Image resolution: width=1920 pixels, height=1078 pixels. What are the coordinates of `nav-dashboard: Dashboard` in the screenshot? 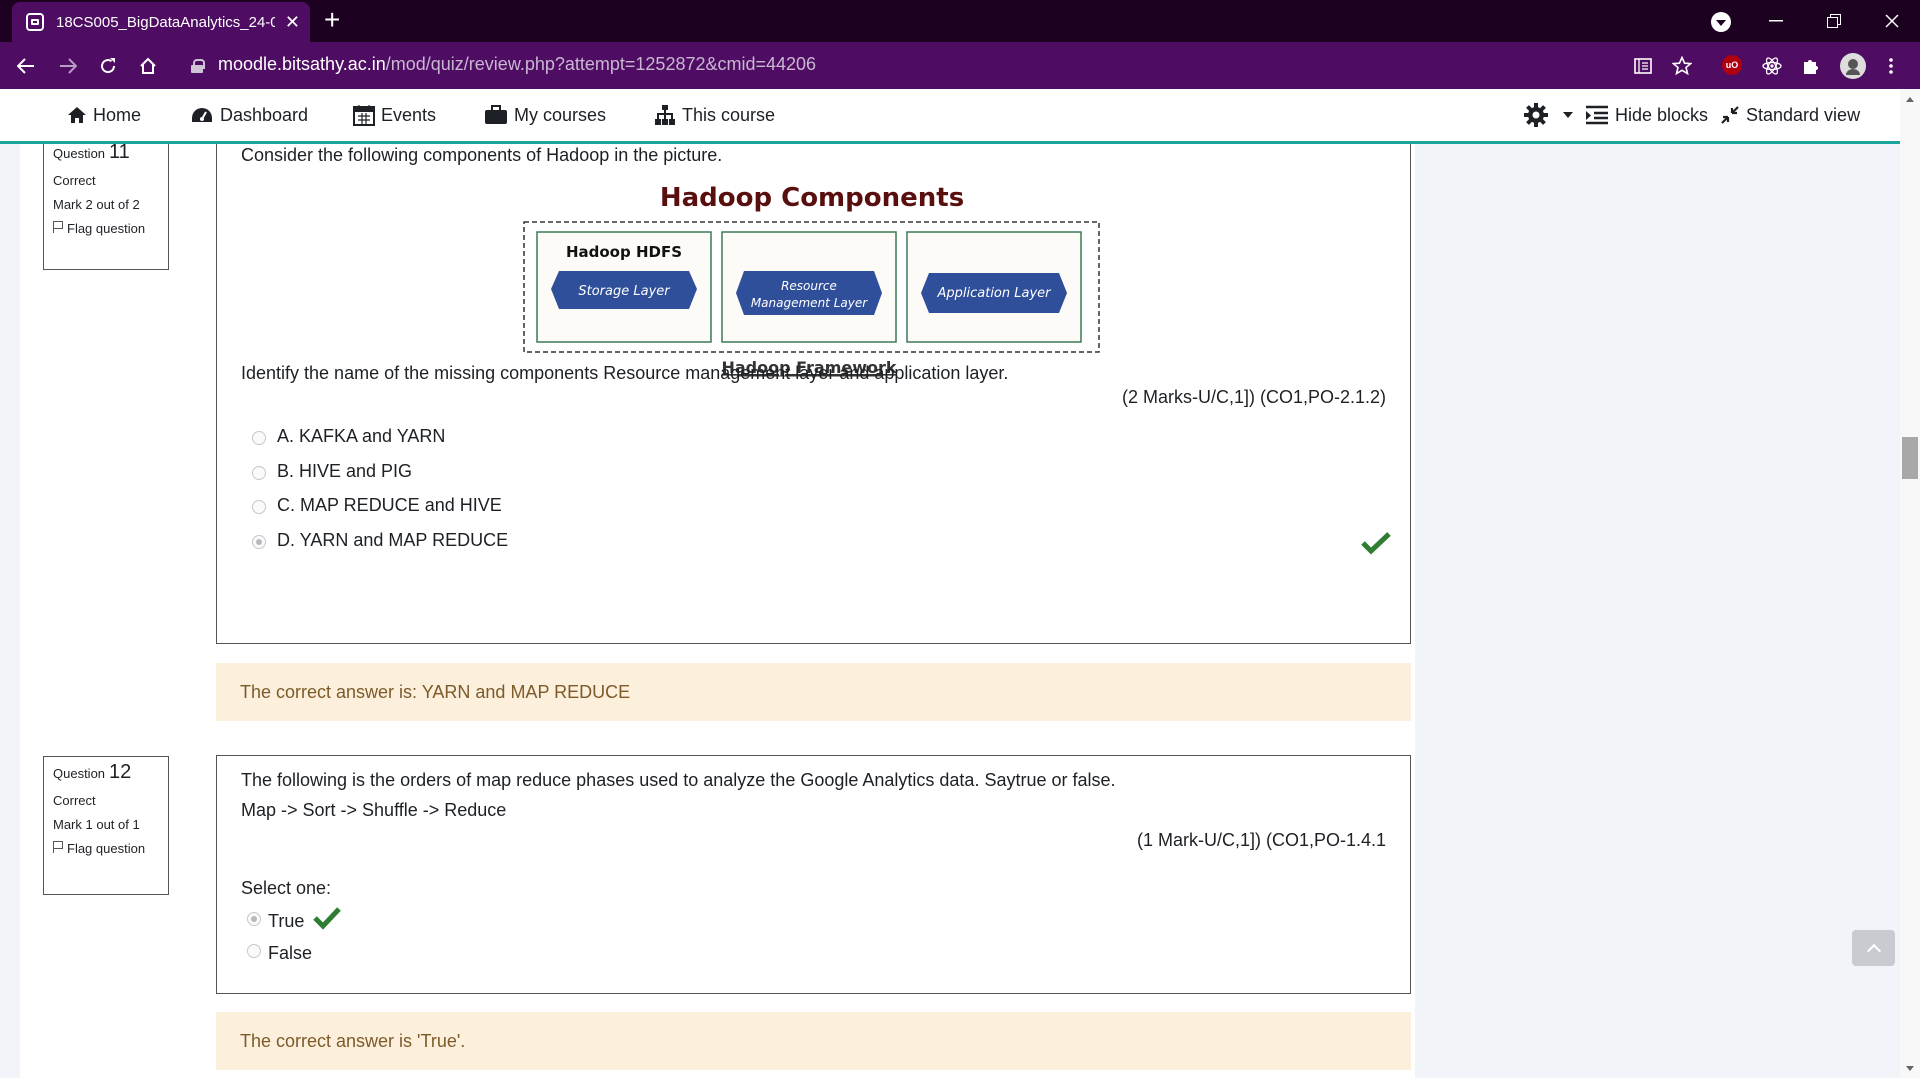 It's located at (249, 115).